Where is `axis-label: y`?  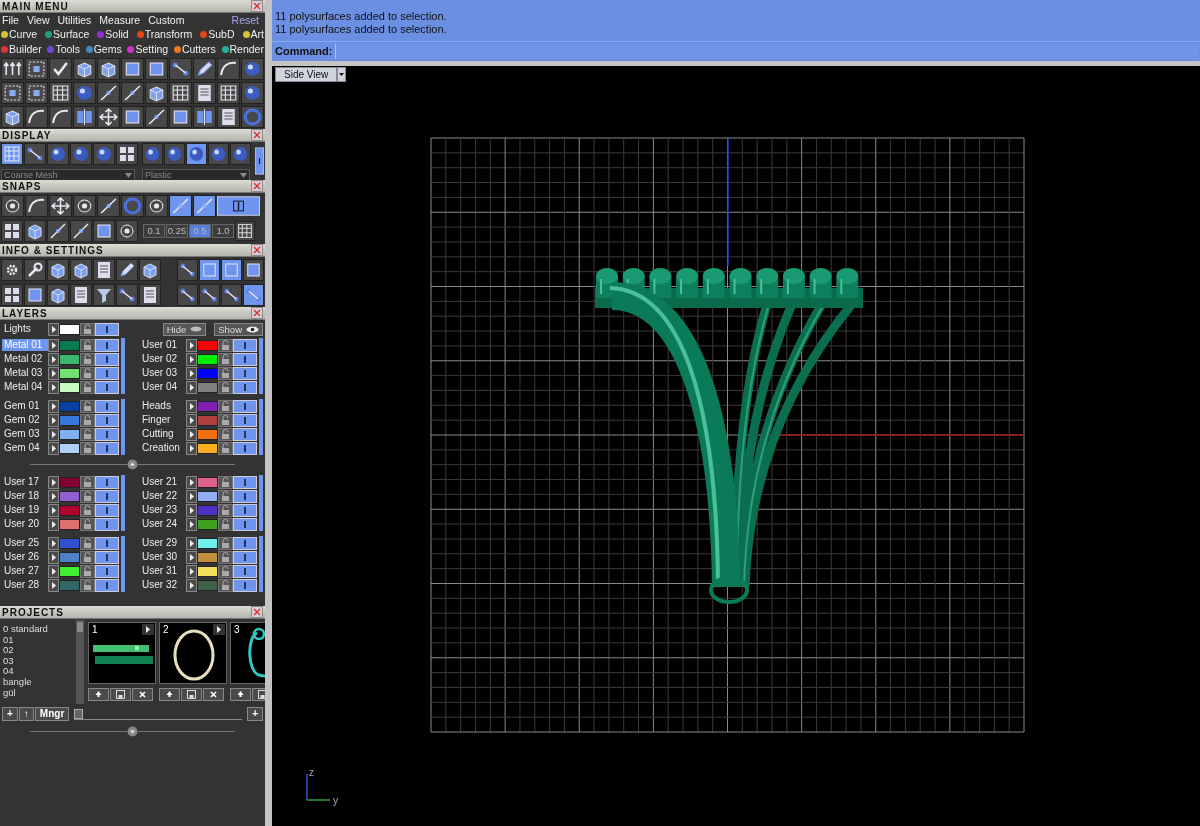
axis-label: y is located at coordinates (335, 800).